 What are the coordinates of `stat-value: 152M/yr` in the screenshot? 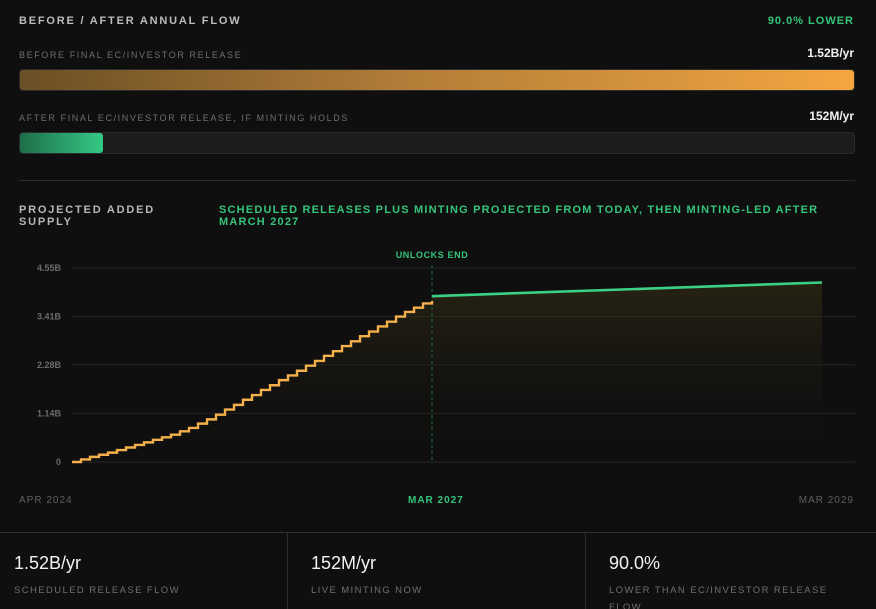 It's located at (344, 563).